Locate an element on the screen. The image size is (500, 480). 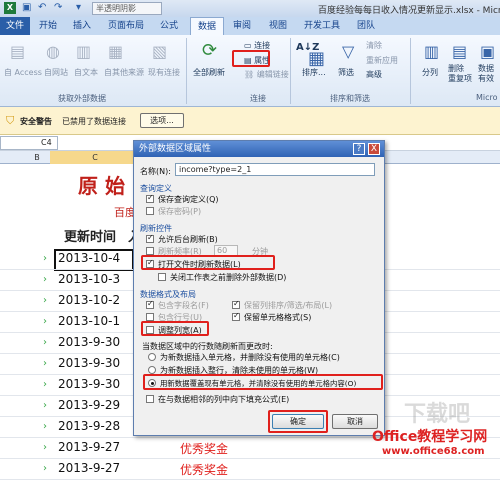
web-icon: ◍ is located at coordinates (53, 51).